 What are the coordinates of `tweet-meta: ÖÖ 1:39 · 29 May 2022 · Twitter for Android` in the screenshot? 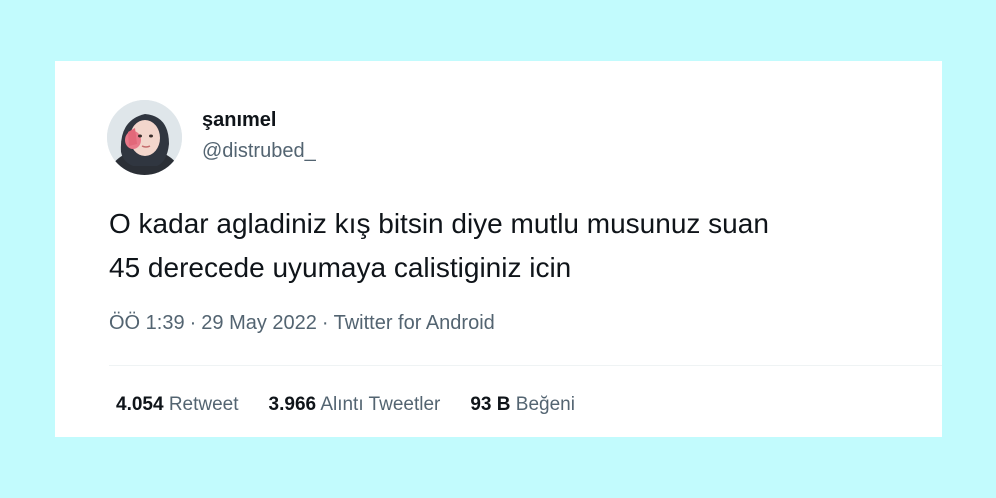 It's located at (302, 323).